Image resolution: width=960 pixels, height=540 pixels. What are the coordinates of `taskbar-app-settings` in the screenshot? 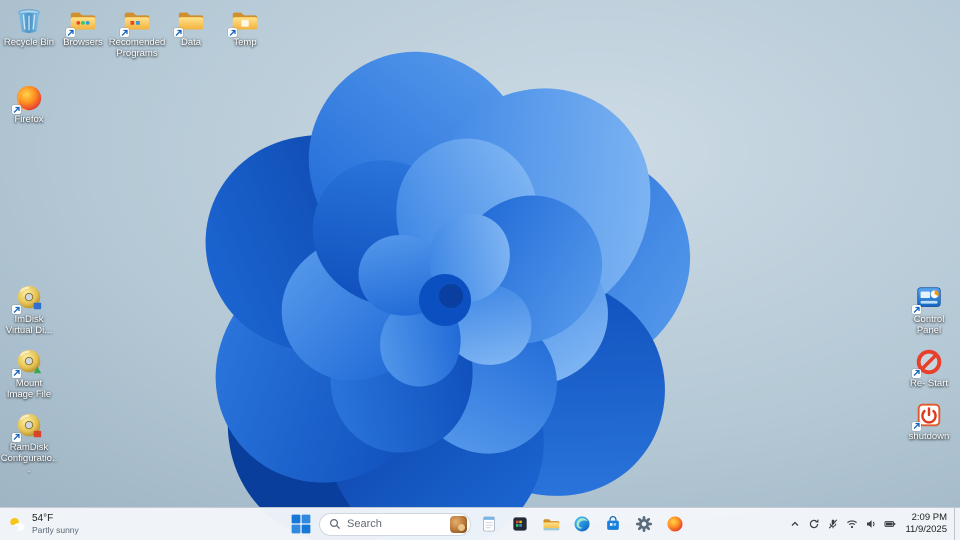 It's located at (644, 524).